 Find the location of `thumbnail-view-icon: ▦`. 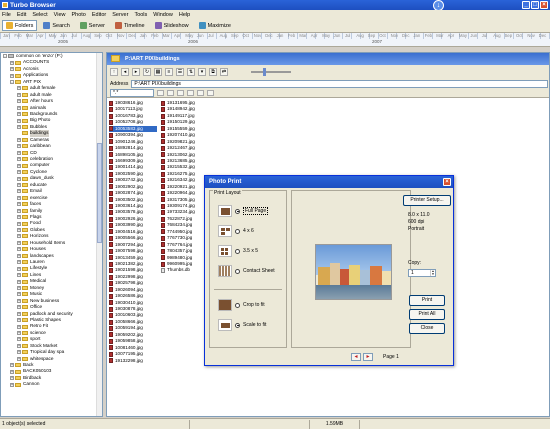

thumbnail-view-icon: ▦ is located at coordinates (158, 72).